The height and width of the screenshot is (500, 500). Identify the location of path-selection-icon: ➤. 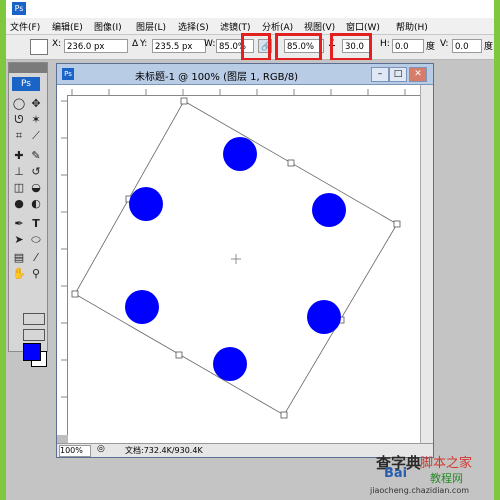
(19, 240).